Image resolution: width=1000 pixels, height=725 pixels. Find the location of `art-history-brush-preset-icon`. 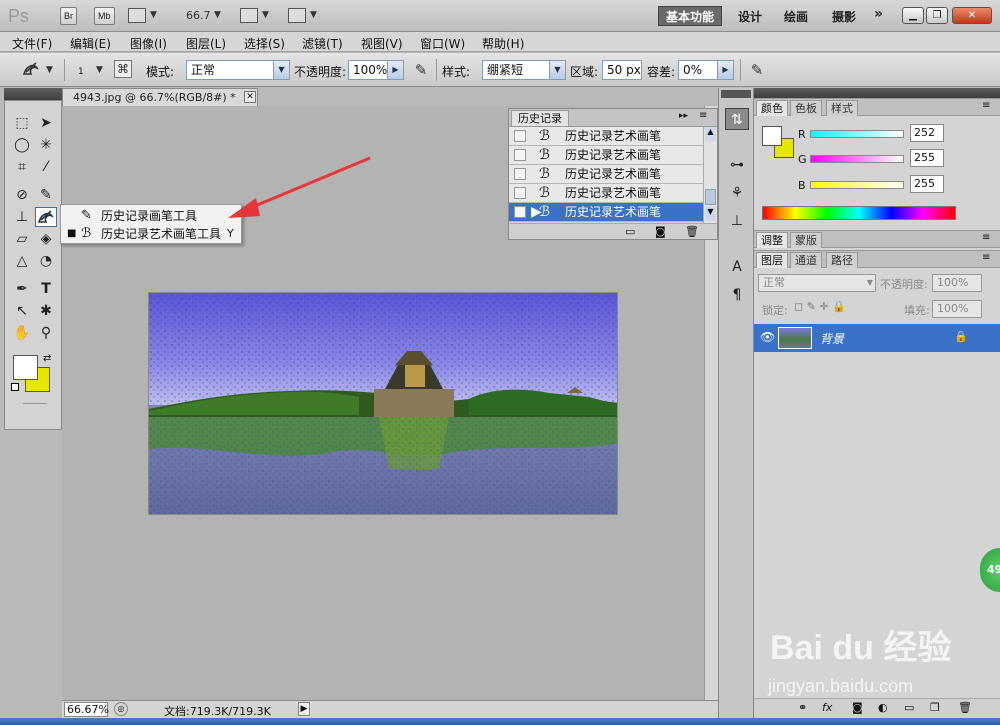

art-history-brush-preset-icon is located at coordinates (31, 70).